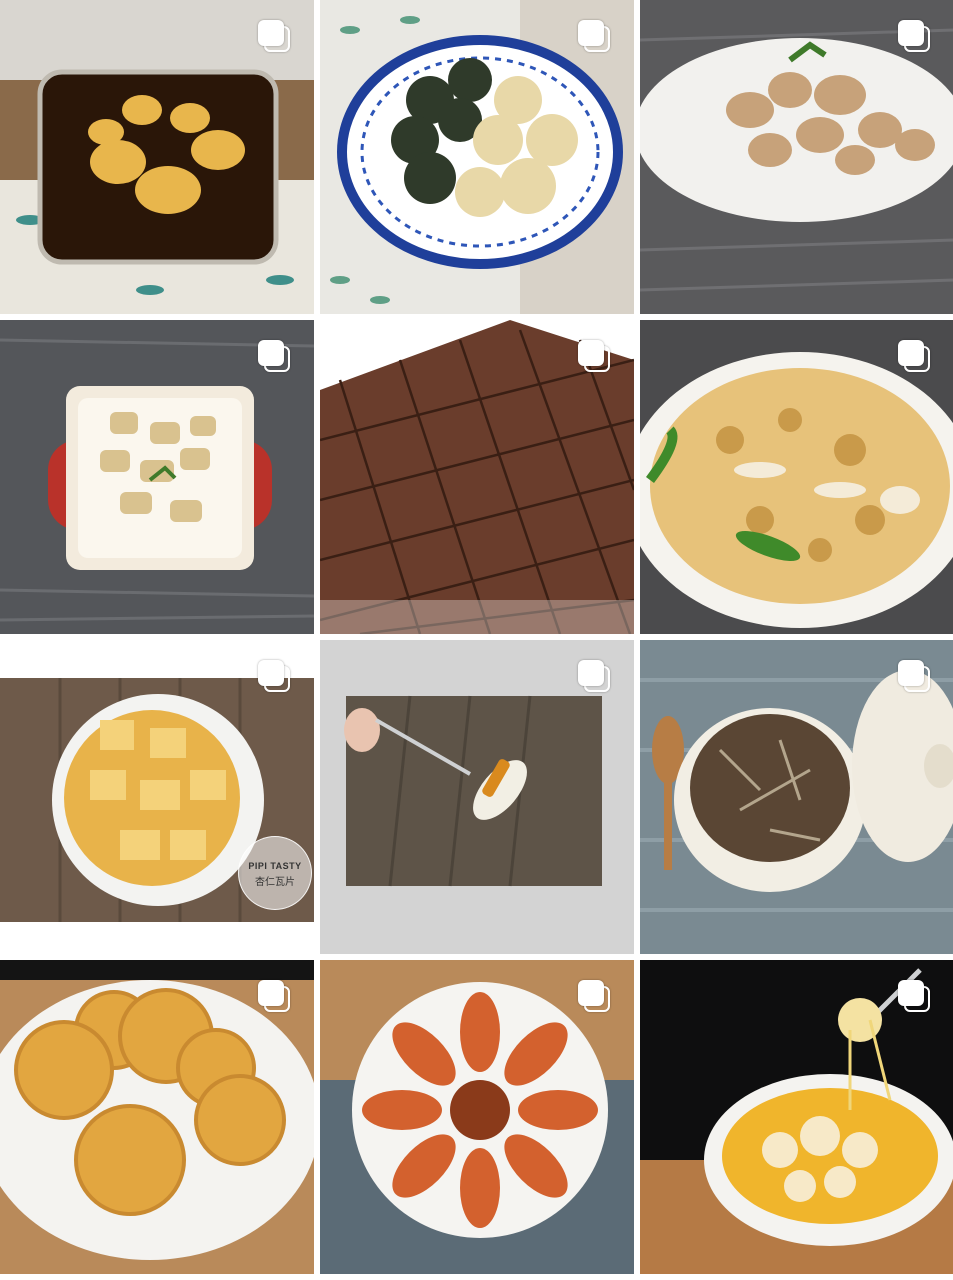  What do you see at coordinates (796, 1117) in the screenshot?
I see `post-cheese-gratin` at bounding box center [796, 1117].